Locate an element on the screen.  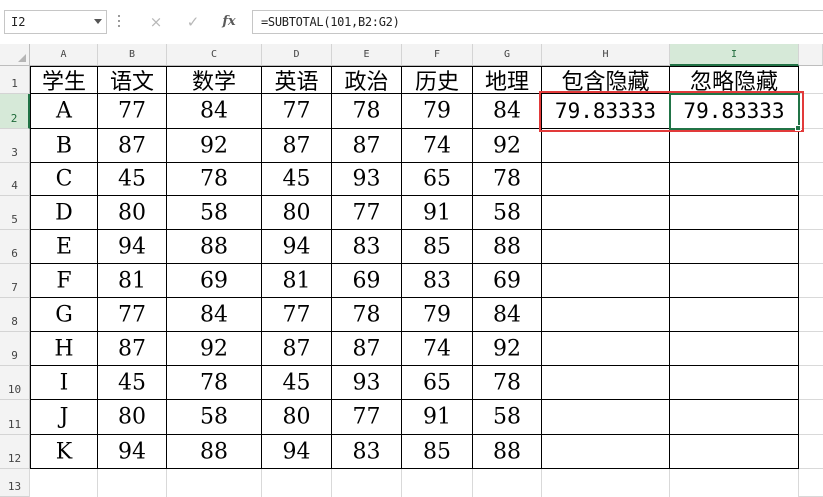
cell-g2: 84 is located at coordinates (507, 111).